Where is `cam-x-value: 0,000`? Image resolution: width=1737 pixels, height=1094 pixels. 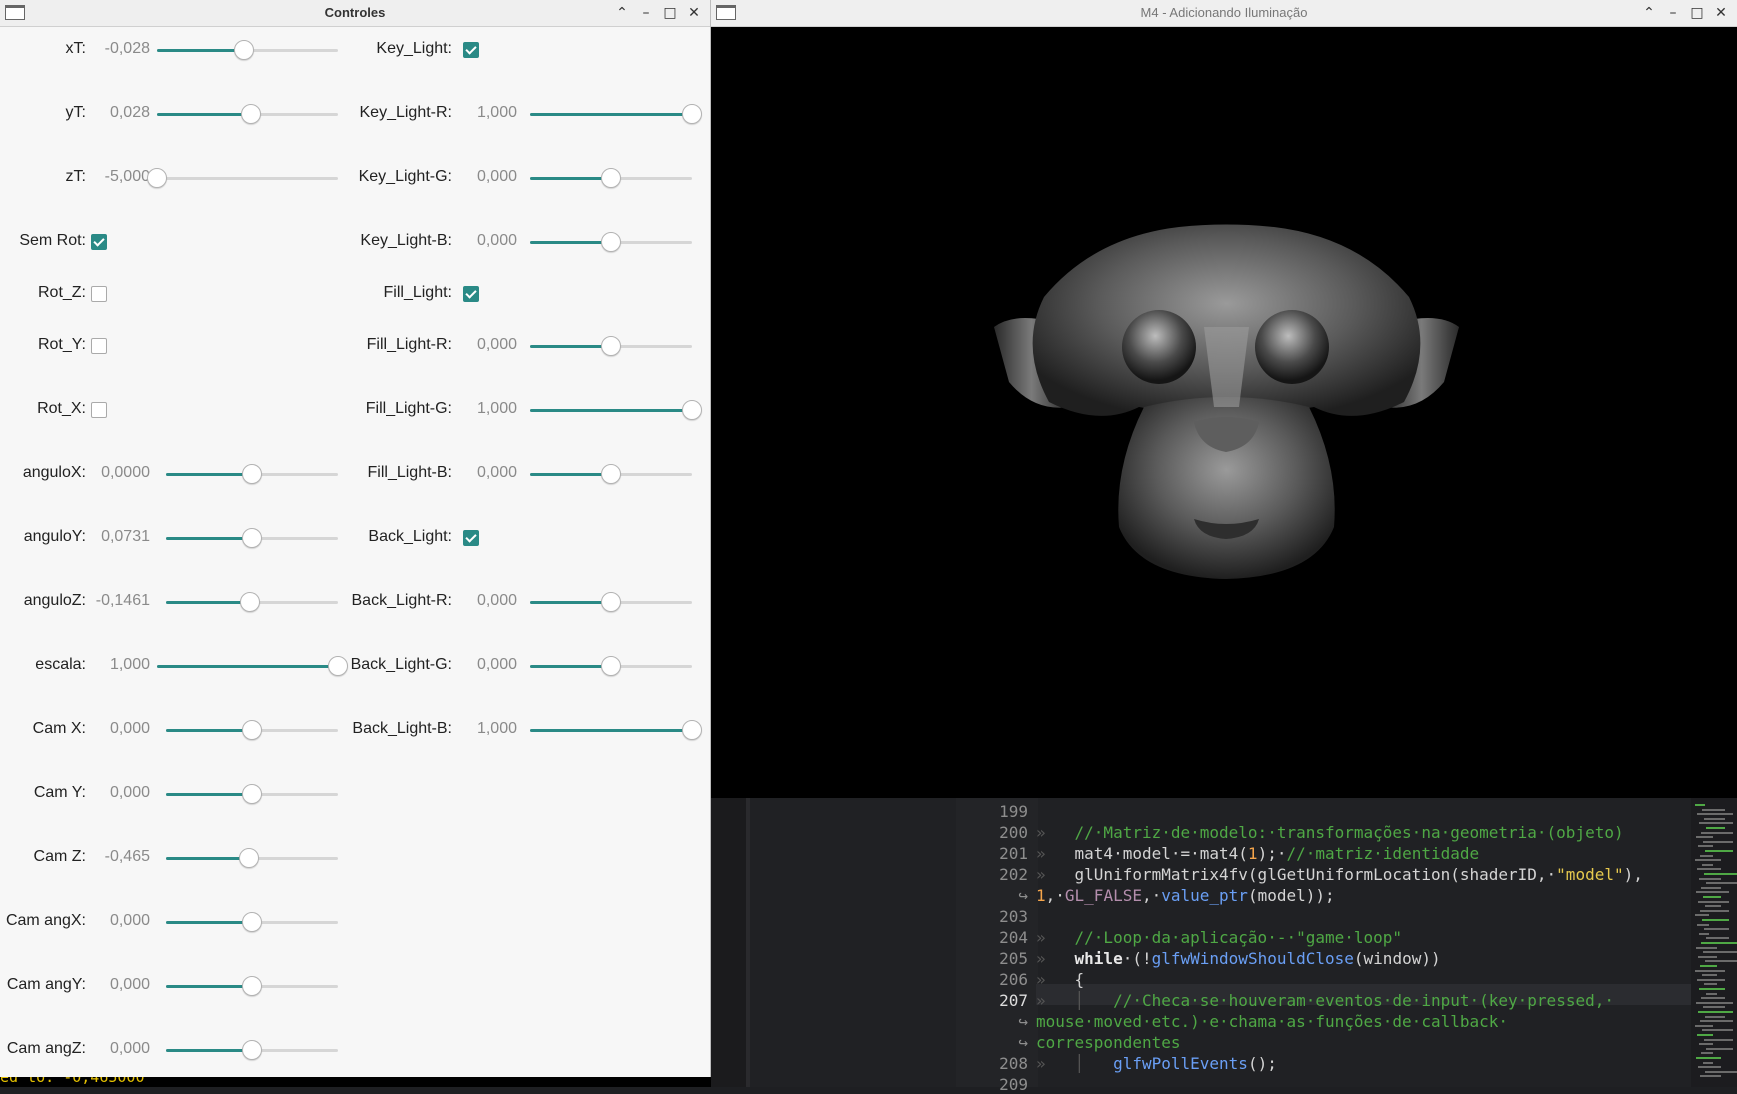
cam-x-value: 0,000 is located at coordinates (129, 728).